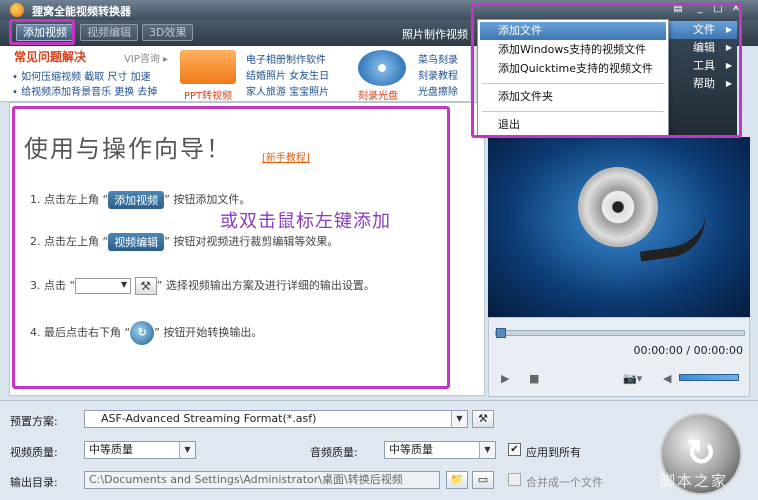  I want to click on audio-quality-value: 中等质量, so click(411, 449).